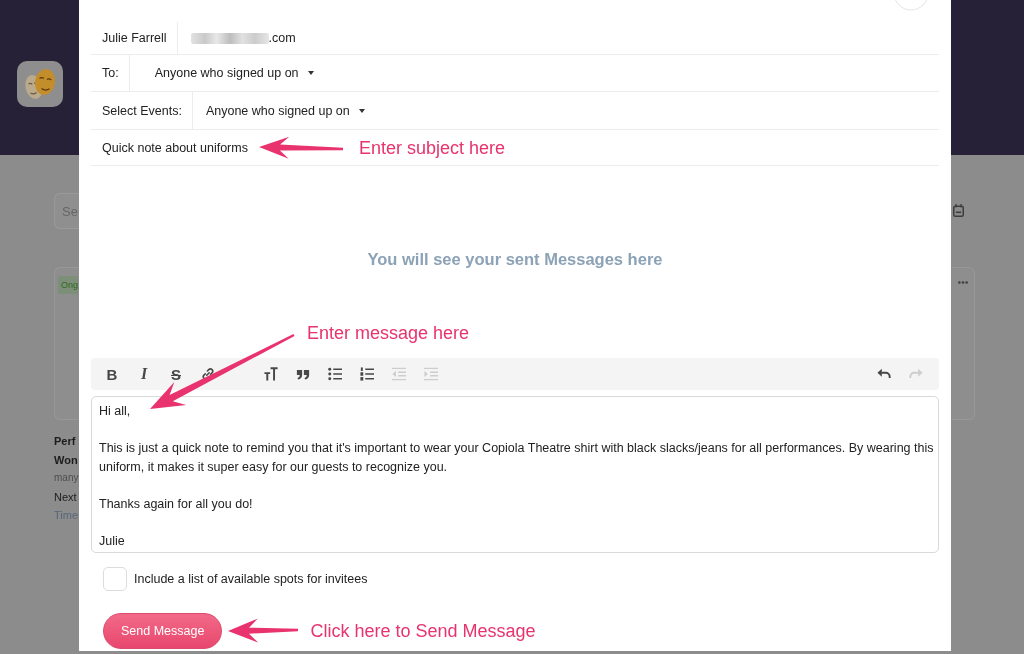 The width and height of the screenshot is (1024, 654). I want to click on sender-address: .com, so click(282, 38).